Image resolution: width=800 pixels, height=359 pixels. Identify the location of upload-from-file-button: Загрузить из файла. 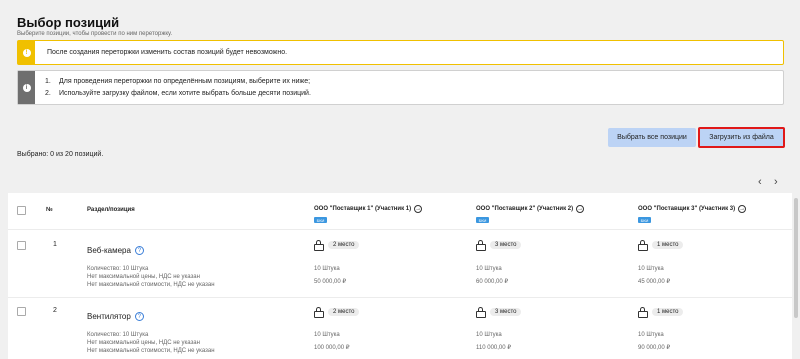
(741, 137).